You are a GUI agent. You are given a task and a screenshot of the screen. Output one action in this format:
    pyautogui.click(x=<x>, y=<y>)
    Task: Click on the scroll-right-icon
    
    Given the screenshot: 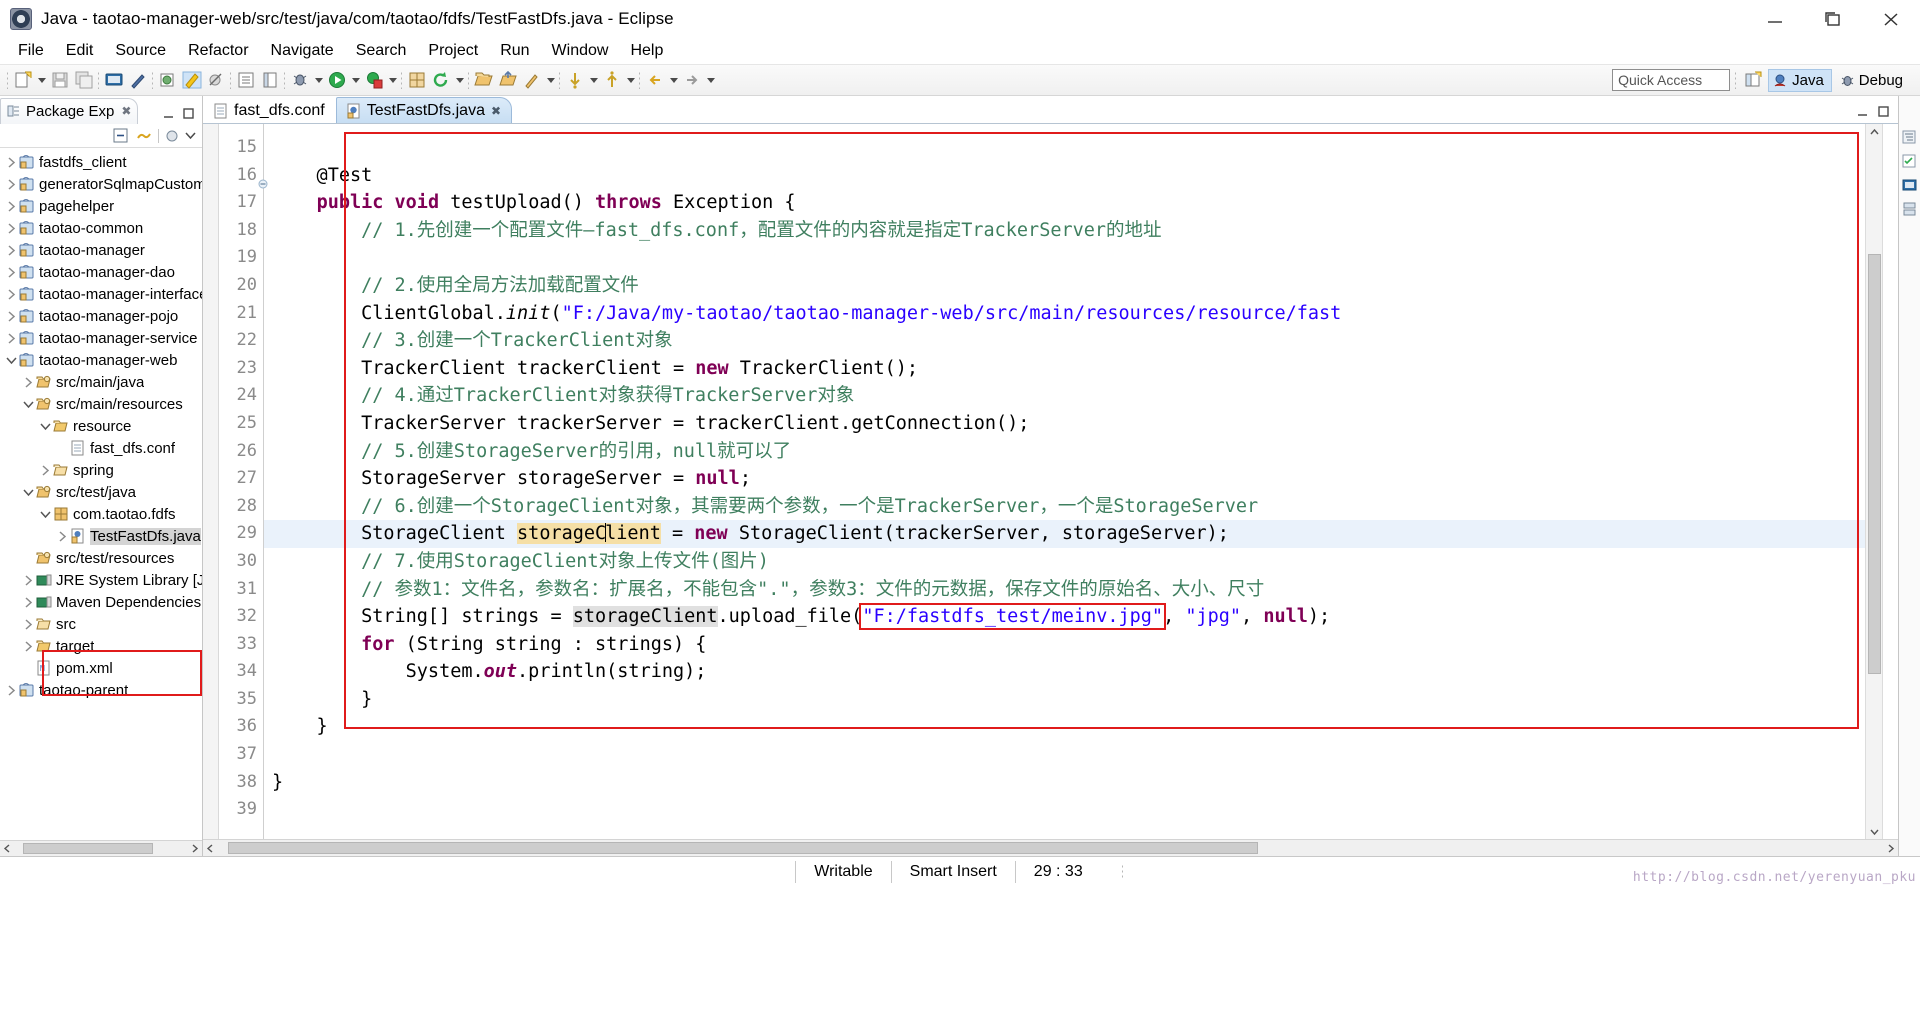 What is the action you would take?
    pyautogui.click(x=194, y=848)
    